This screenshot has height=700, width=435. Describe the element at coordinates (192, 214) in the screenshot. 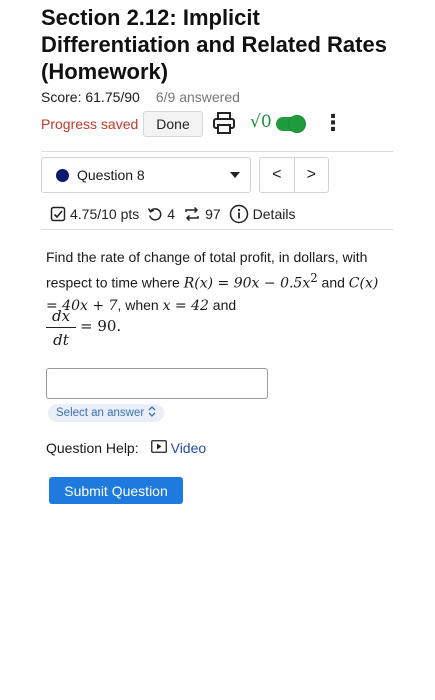

I see `submissions-icon` at that location.